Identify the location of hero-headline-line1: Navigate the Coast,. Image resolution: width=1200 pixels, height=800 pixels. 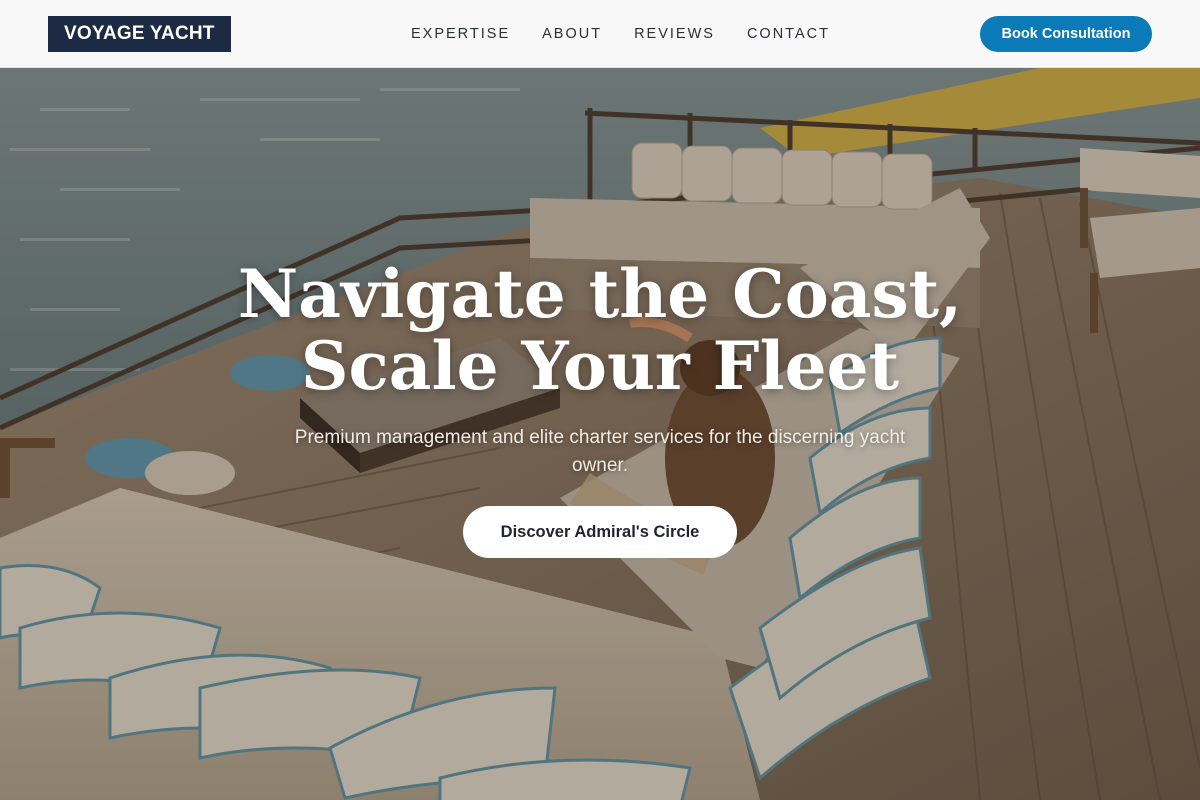
(600, 294).